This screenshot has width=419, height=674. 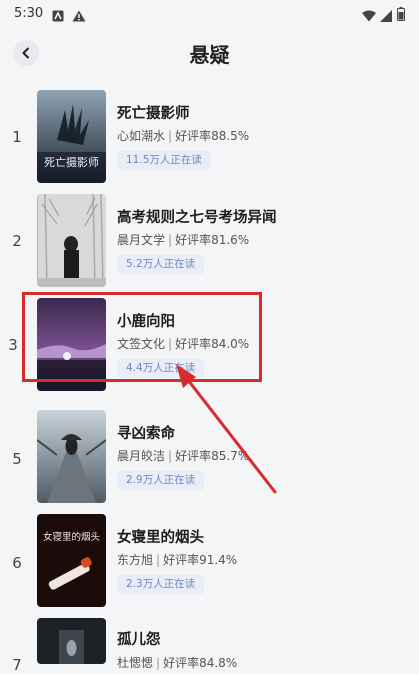 What do you see at coordinates (200, 560) in the screenshot?
I see `rating: 好评率91.4%` at bounding box center [200, 560].